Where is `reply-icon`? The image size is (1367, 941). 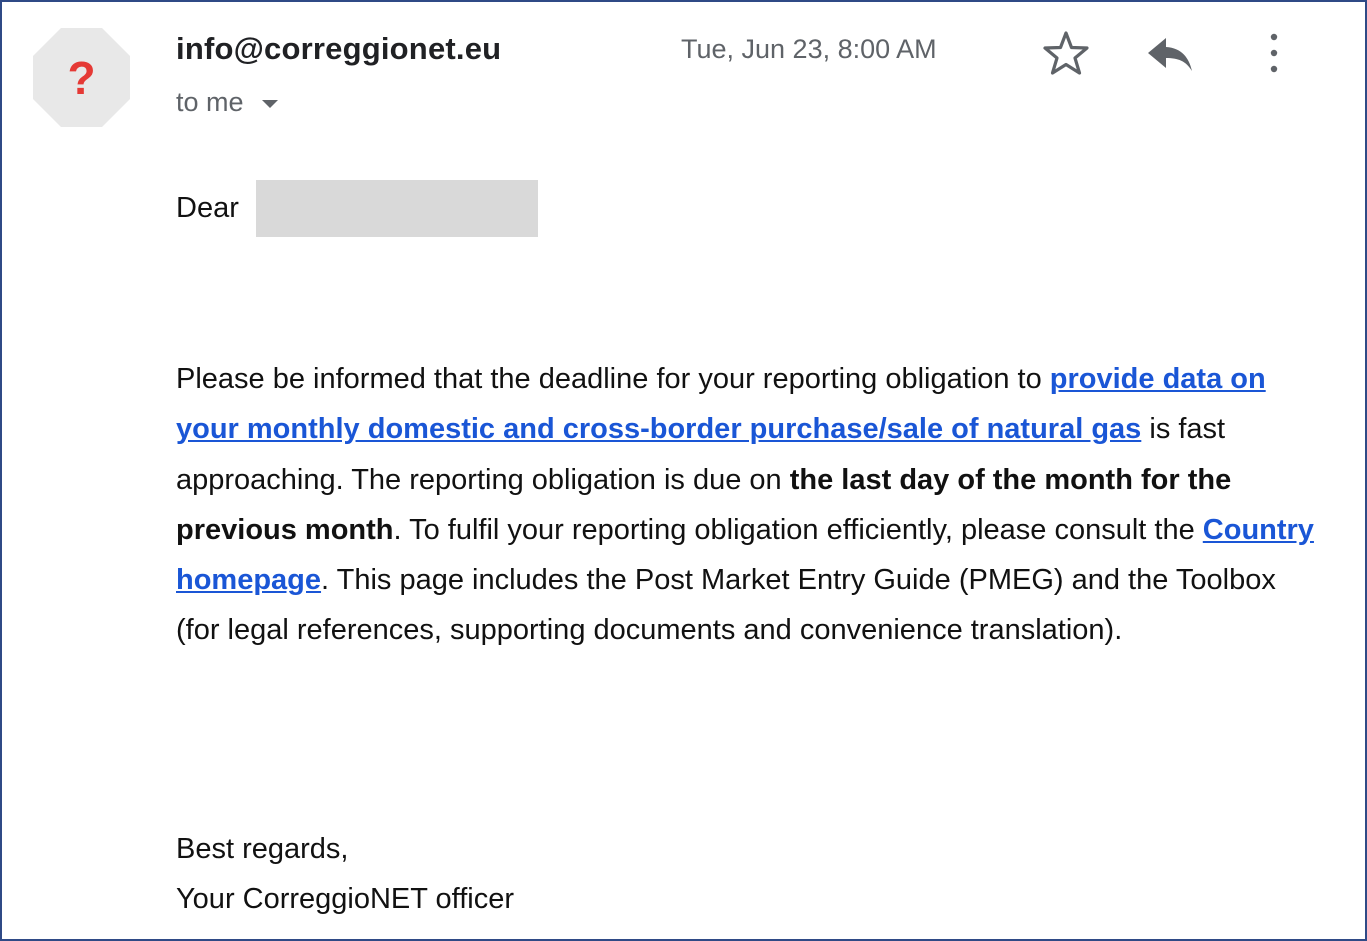 reply-icon is located at coordinates (1170, 54).